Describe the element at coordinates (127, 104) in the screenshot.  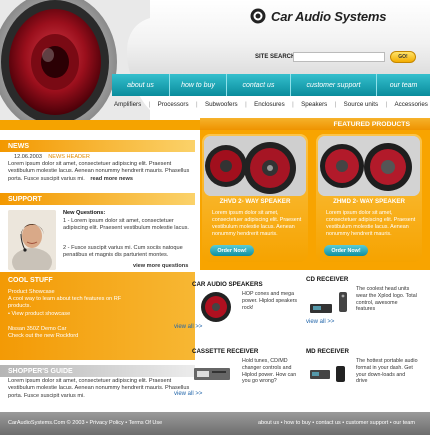
I see `subnav-amplifiers: Amplifiers` at that location.